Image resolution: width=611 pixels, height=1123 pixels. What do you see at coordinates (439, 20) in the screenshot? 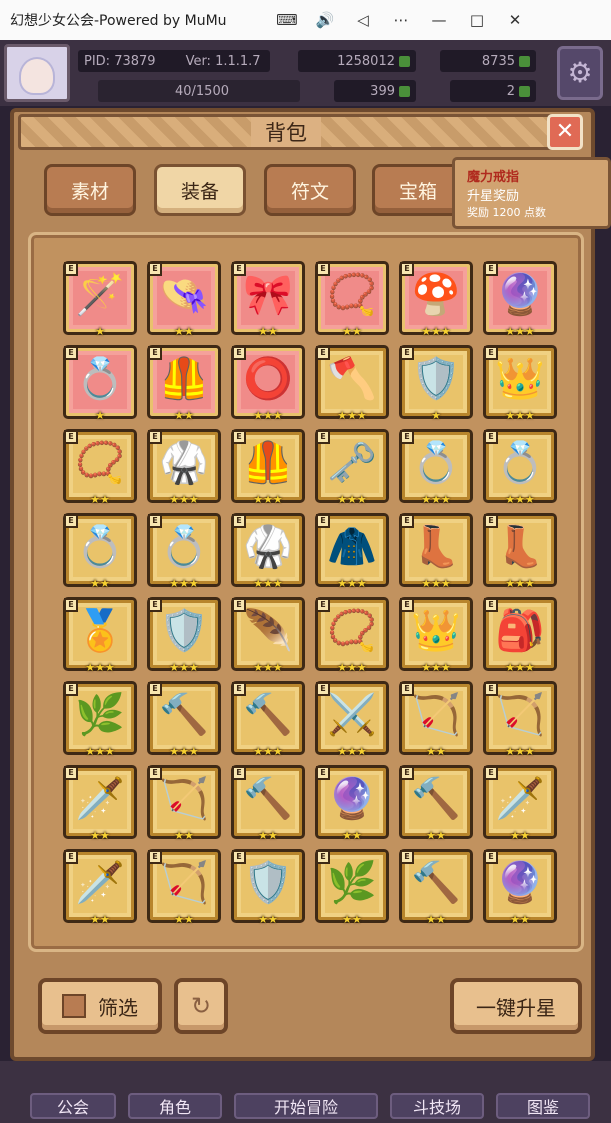
I see `minimize-button: —` at bounding box center [439, 20].